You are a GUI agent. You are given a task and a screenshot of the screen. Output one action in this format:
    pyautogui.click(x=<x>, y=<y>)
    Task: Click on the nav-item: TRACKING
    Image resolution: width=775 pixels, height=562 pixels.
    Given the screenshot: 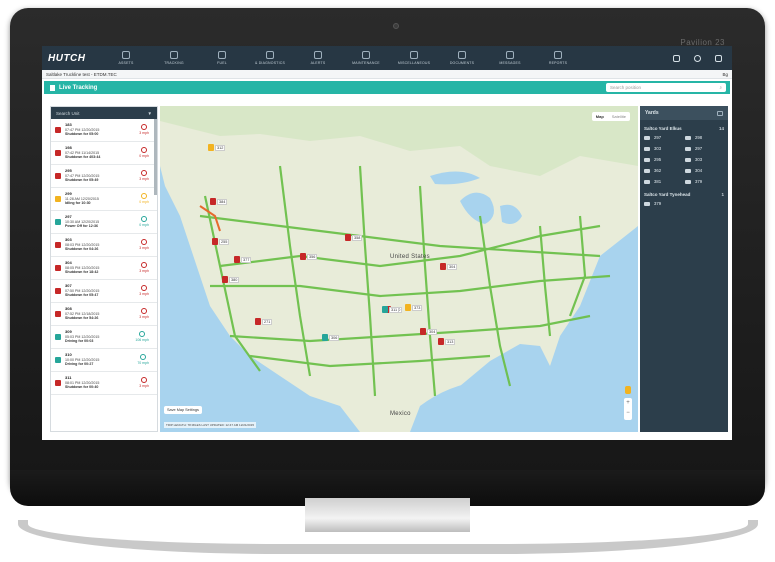 What is the action you would take?
    pyautogui.click(x=174, y=58)
    